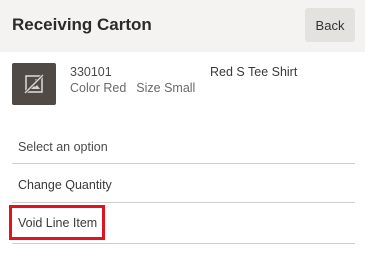 Image resolution: width=365 pixels, height=257 pixels. What do you see at coordinates (65, 185) in the screenshot?
I see `change-quantity-option: Change Quantity` at bounding box center [65, 185].